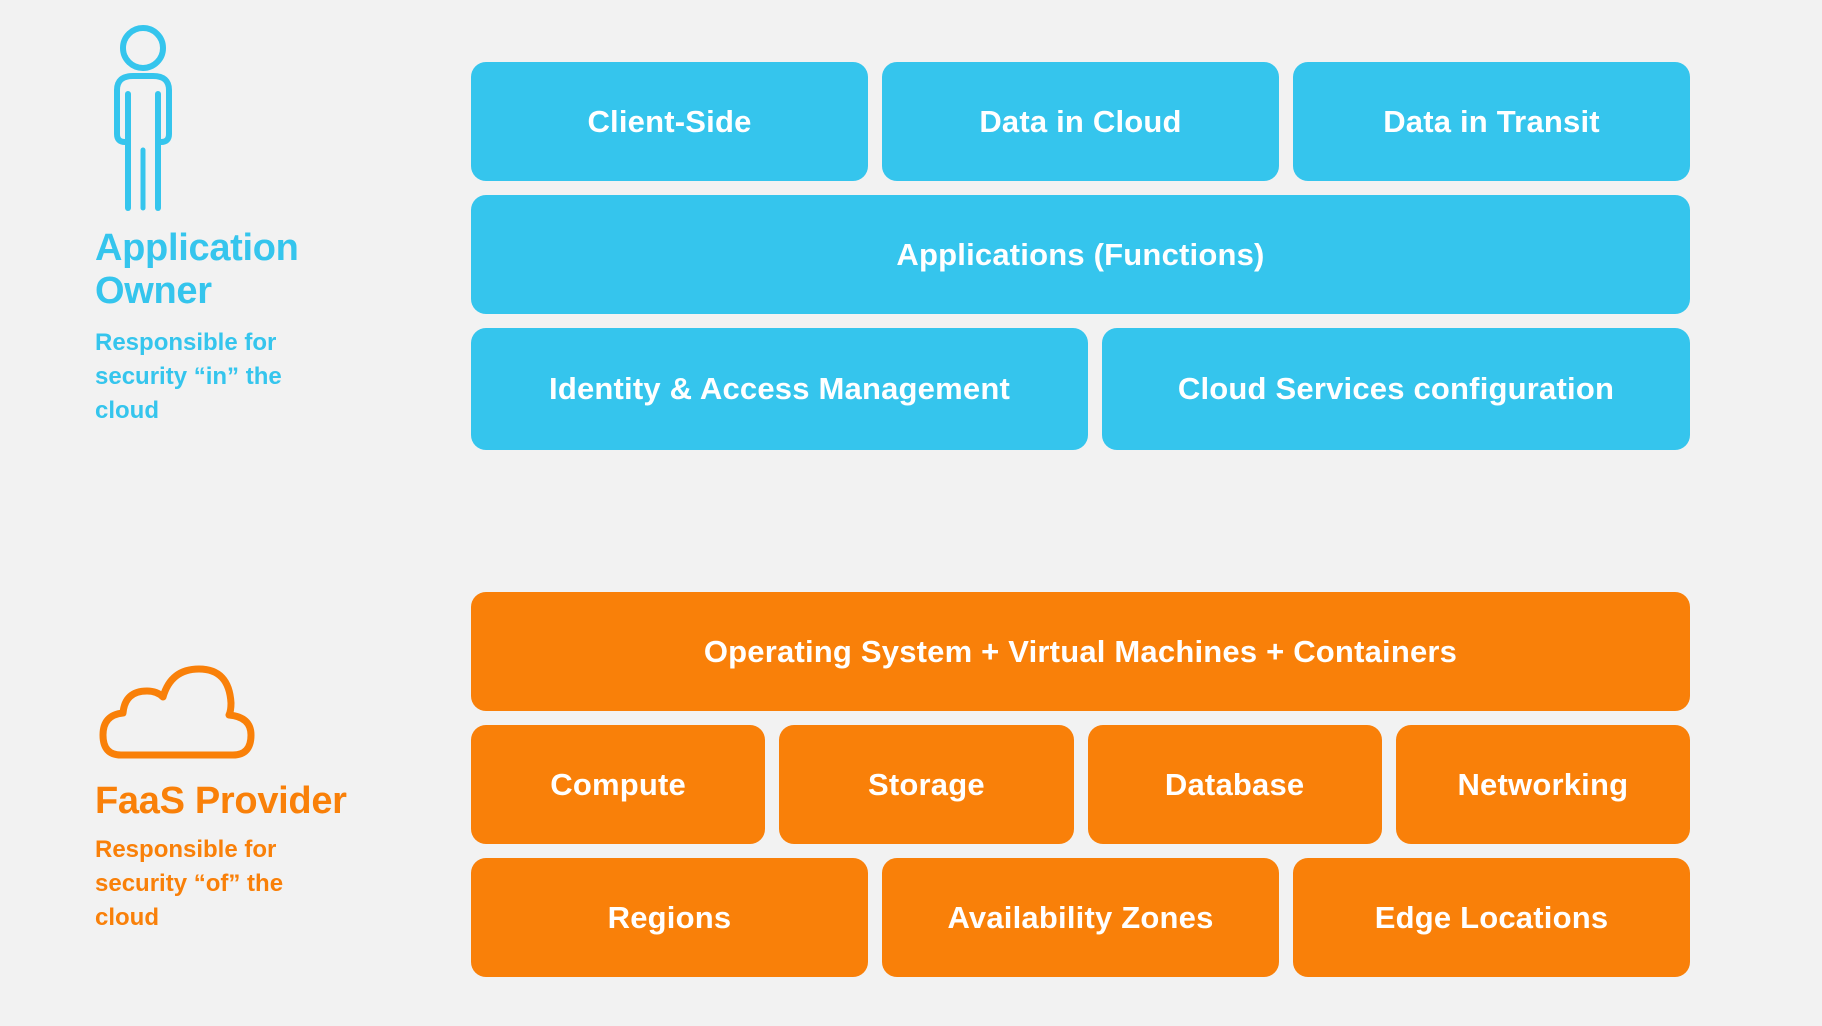  I want to click on stack-row: Compute Storage Database Networking, so click(1080, 784).